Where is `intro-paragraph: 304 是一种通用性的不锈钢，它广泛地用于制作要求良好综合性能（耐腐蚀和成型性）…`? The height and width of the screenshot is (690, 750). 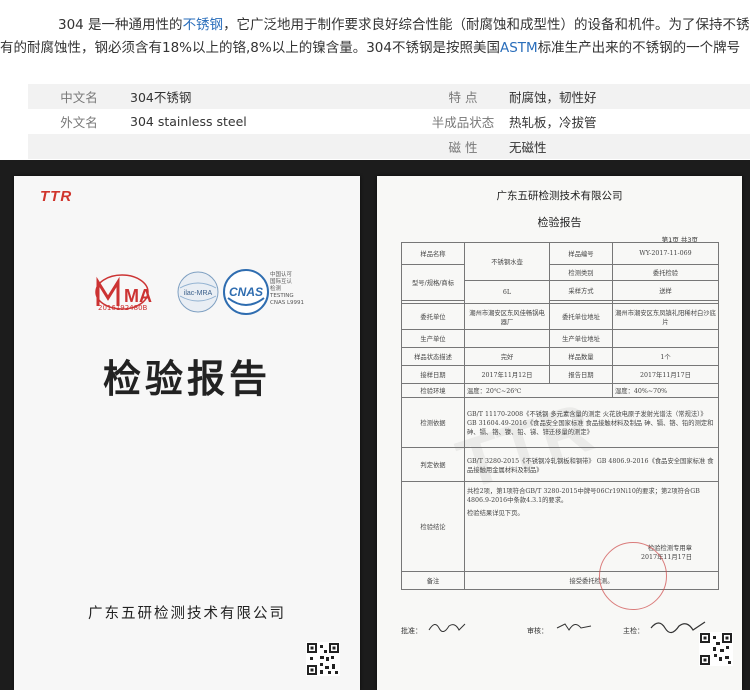 intro-paragraph: 304 是一种通用性的不锈钢，它广泛地用于制作要求良好综合性能（耐腐蚀和成型性）… is located at coordinates (375, 37).